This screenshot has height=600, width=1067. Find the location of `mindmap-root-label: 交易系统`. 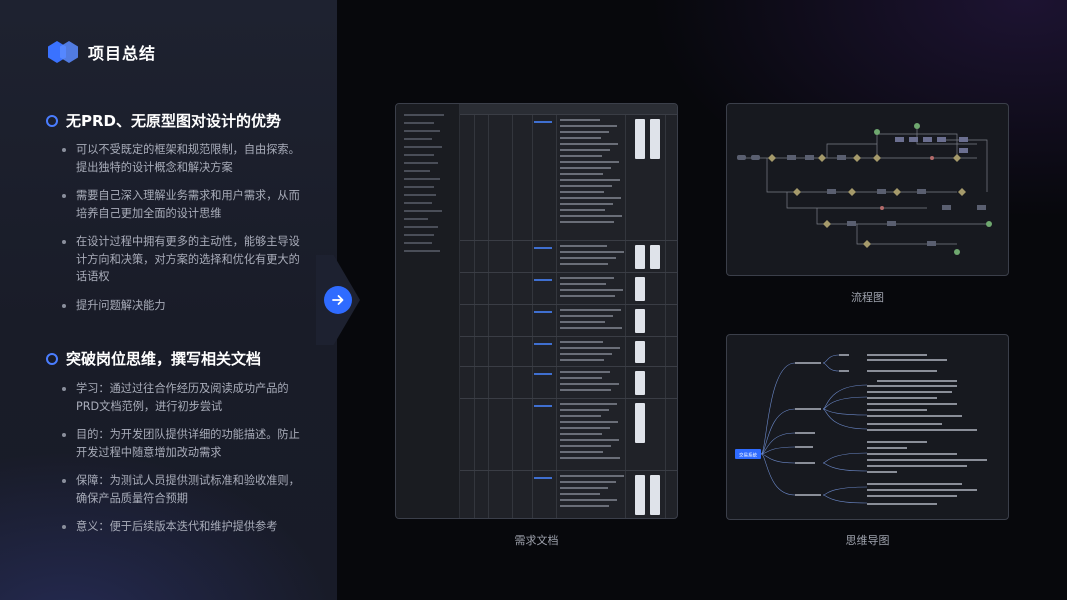

mindmap-root-label: 交易系统 is located at coordinates (748, 455).